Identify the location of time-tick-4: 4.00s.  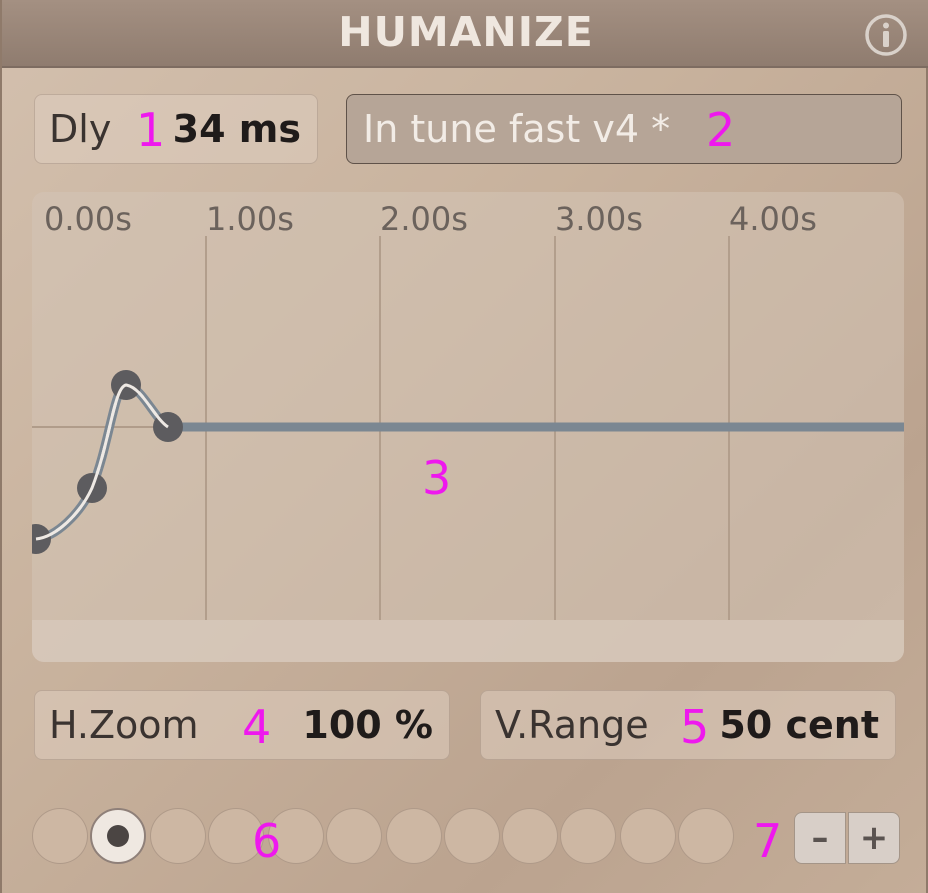
(773, 219).